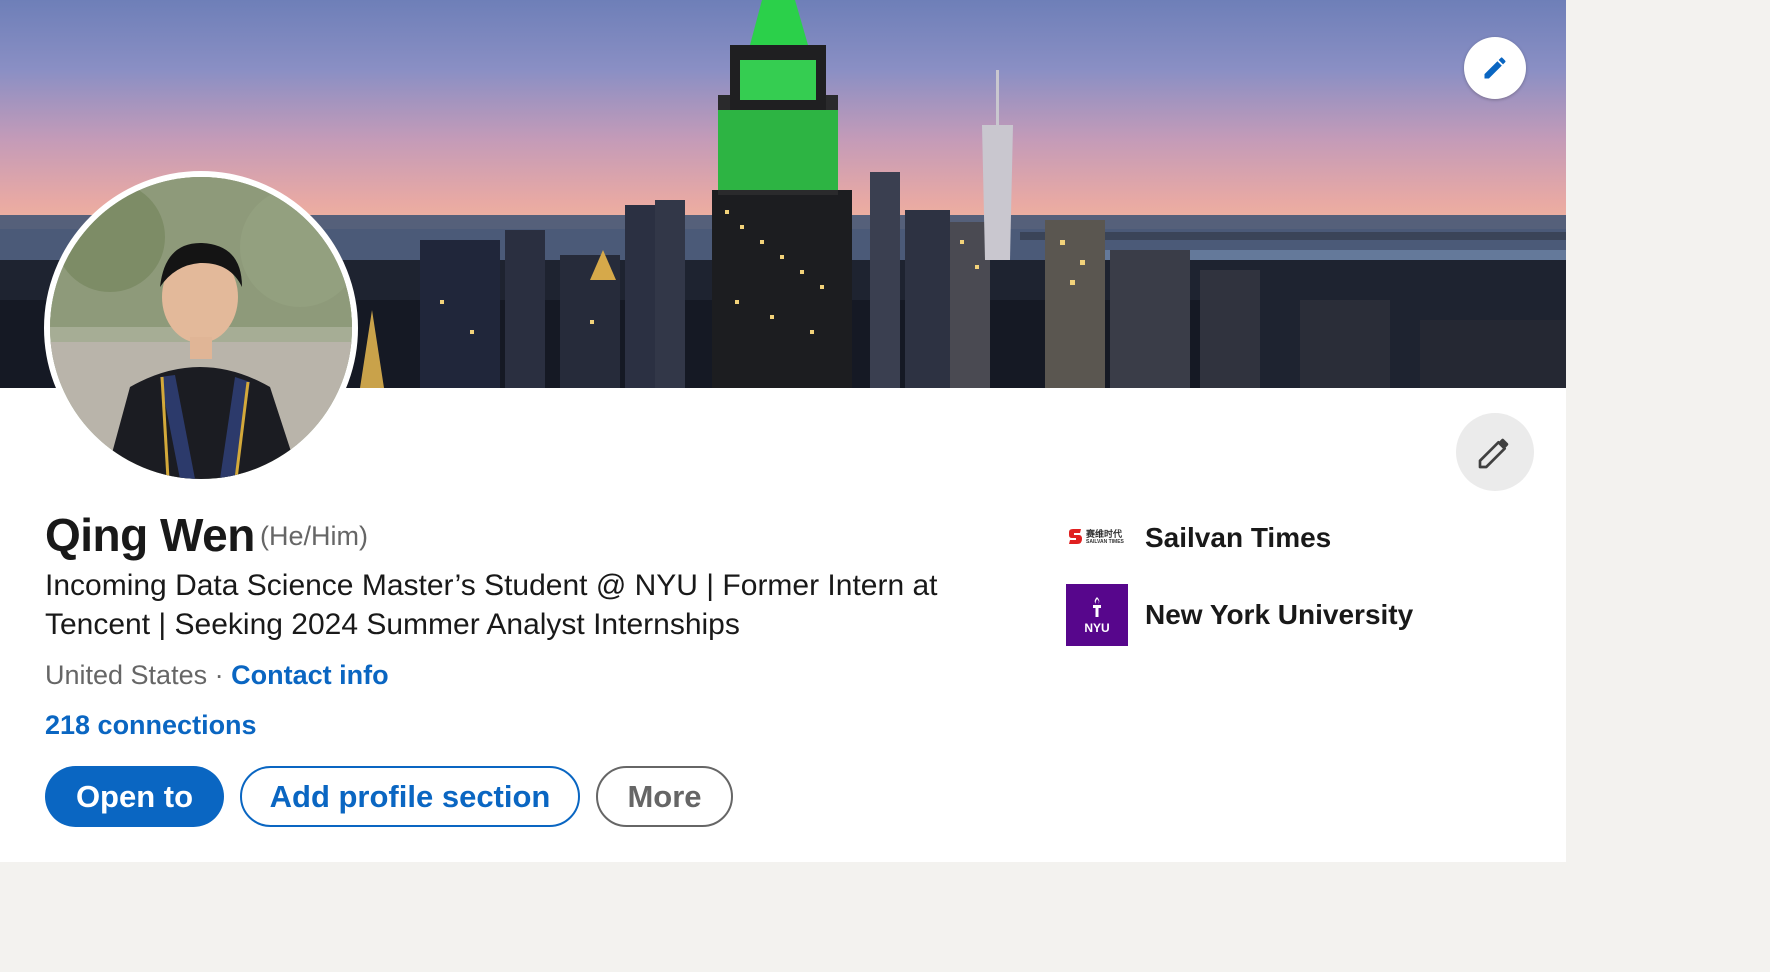 This screenshot has width=1770, height=972. Describe the element at coordinates (1105, 542) in the screenshot. I see `sailvan-logo-en: SAILVAN TIMES` at that location.